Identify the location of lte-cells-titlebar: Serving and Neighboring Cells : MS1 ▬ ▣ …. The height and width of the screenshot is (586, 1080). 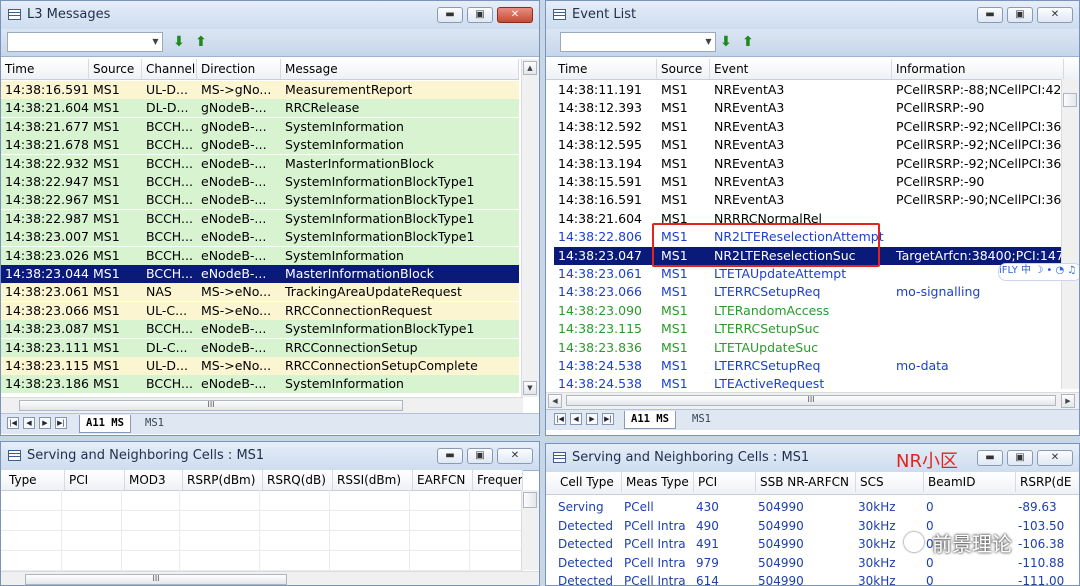
(270, 456).